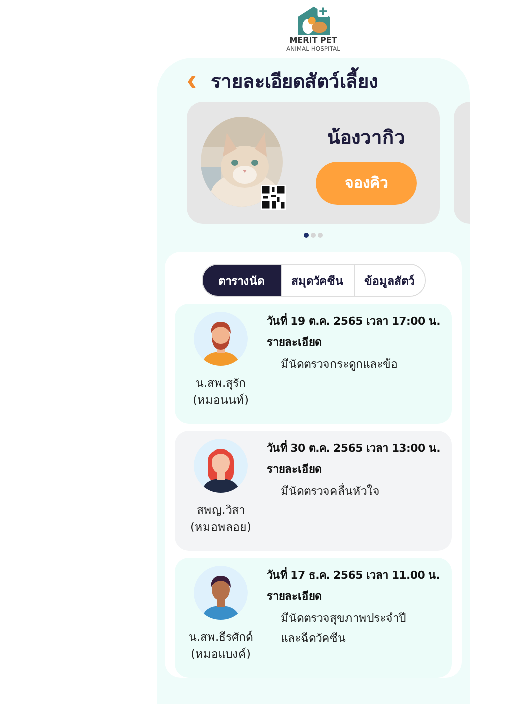 This screenshot has width=518, height=704. Describe the element at coordinates (294, 81) in the screenshot. I see `page-title: รายละเอียดสัตว์เลี้ยง` at that location.